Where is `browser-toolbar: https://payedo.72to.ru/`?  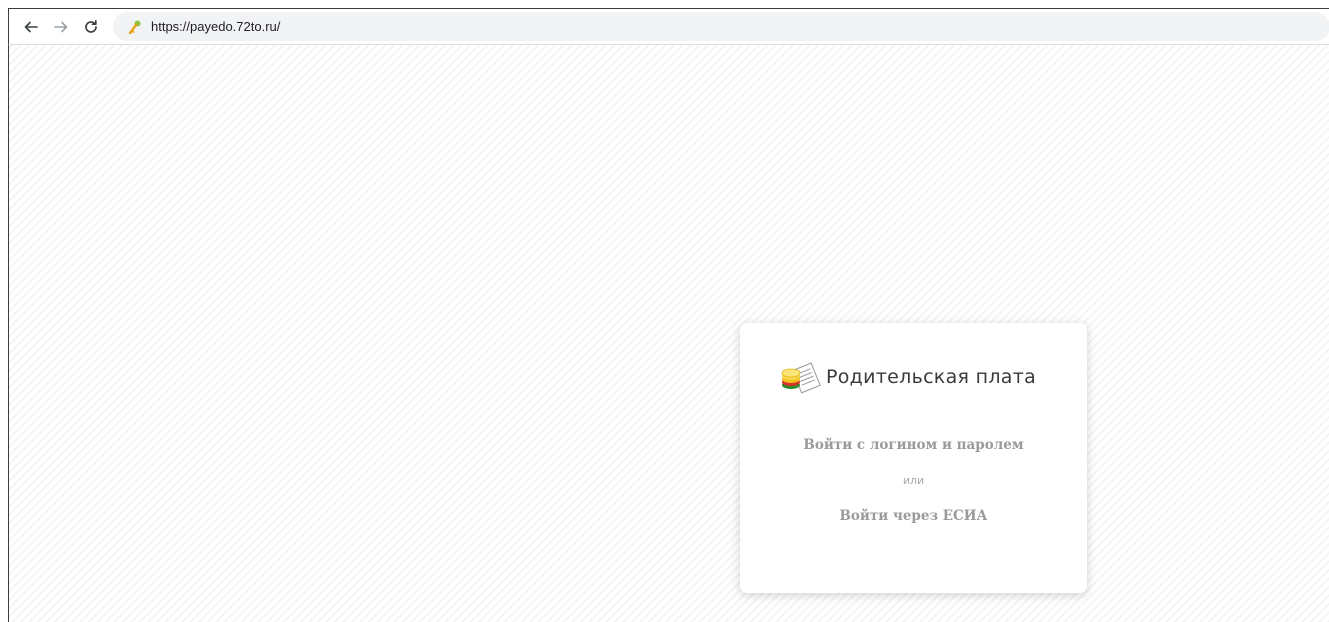
browser-toolbar: https://payedo.72to.ru/ is located at coordinates (668, 26).